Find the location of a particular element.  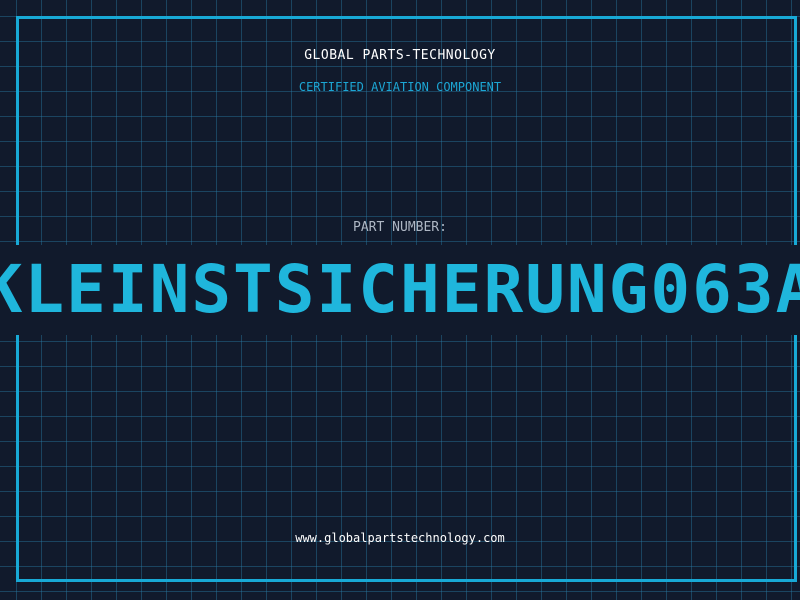

part-number-value: KLEINSTSICHERUNG063A is located at coordinates (400, 289).